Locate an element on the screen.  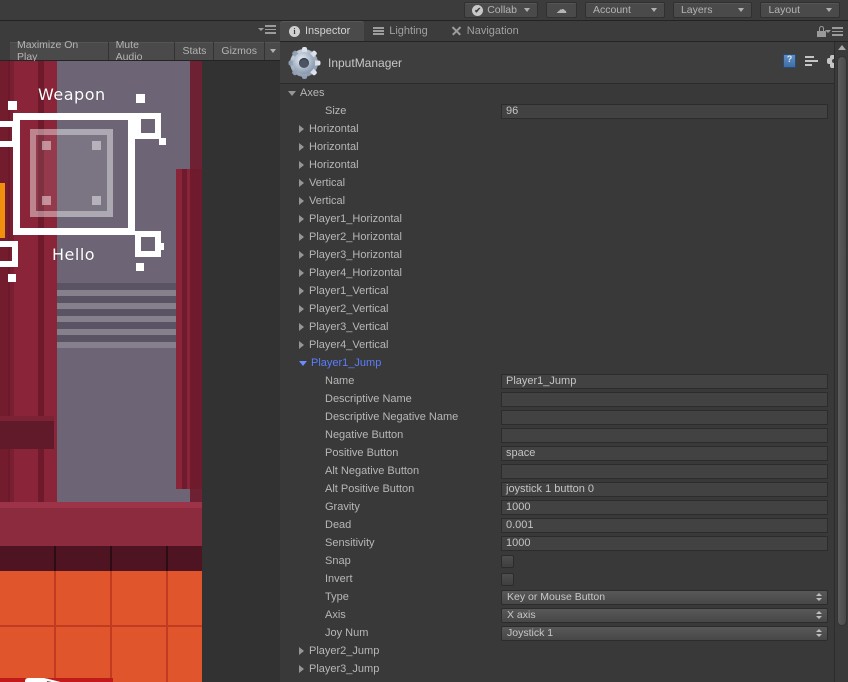
maximize-on-play-button: Maximize On Play is located at coordinates (59, 51).